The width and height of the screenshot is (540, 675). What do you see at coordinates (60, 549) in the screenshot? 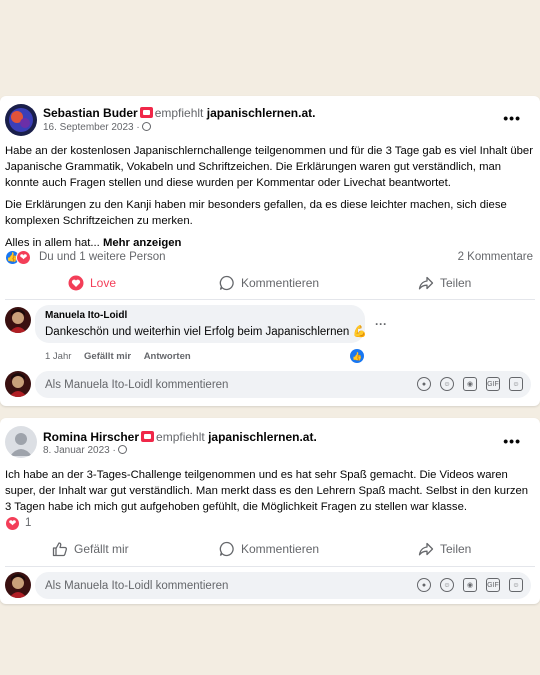
I see `thumbs-up-icon` at bounding box center [60, 549].